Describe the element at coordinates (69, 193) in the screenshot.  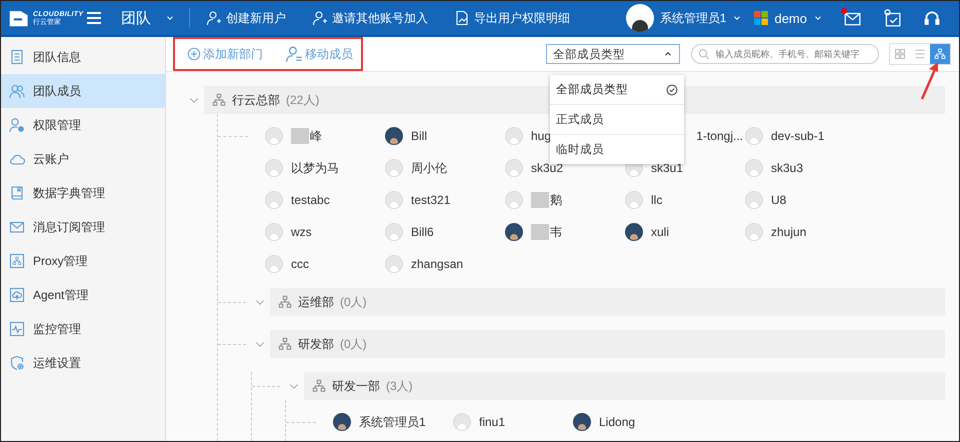
I see `sidebar-label: 数据字典管理` at that location.